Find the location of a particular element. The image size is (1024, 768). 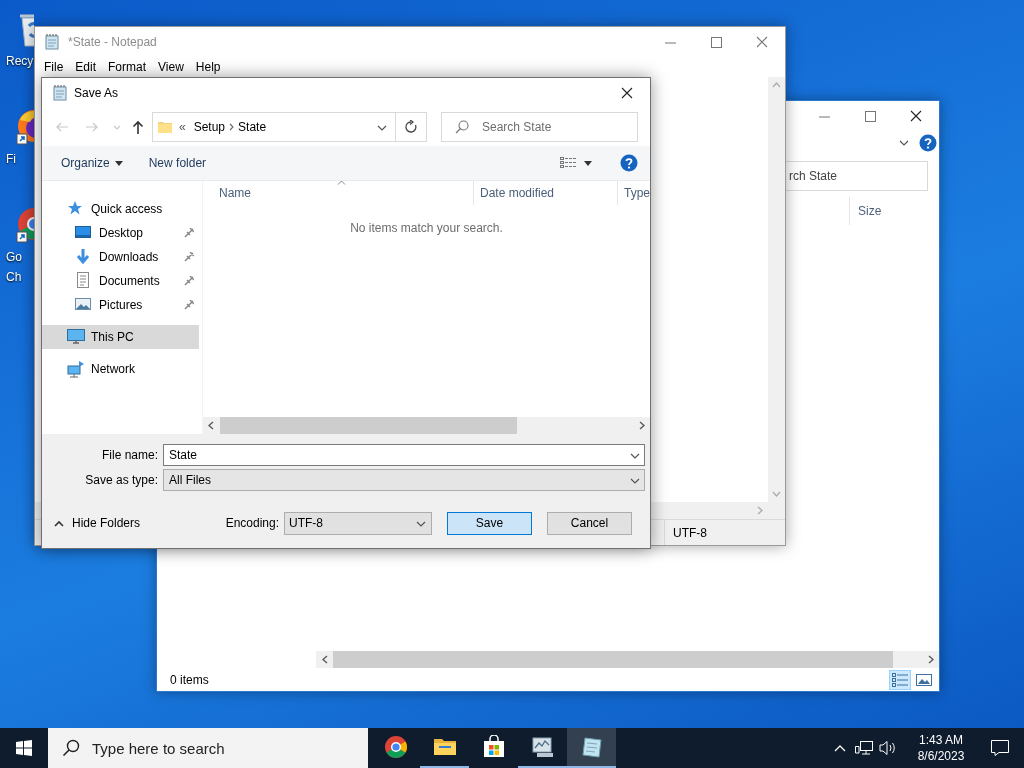

search-field: Type here to search is located at coordinates (208, 748).